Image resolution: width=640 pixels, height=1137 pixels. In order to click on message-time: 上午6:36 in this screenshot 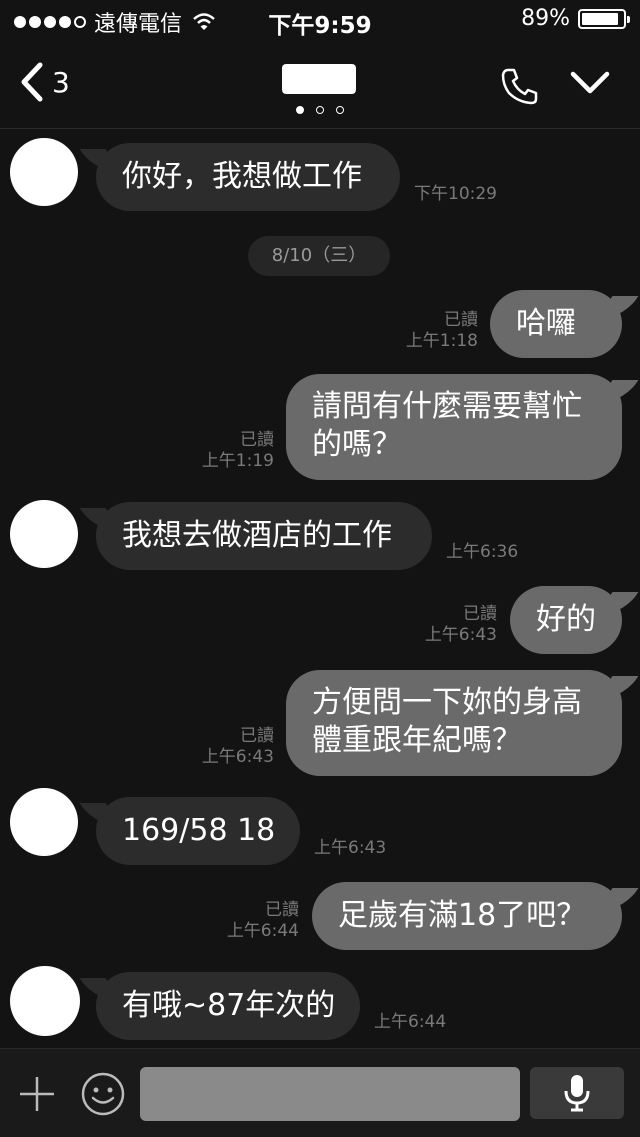, I will do `click(482, 552)`.